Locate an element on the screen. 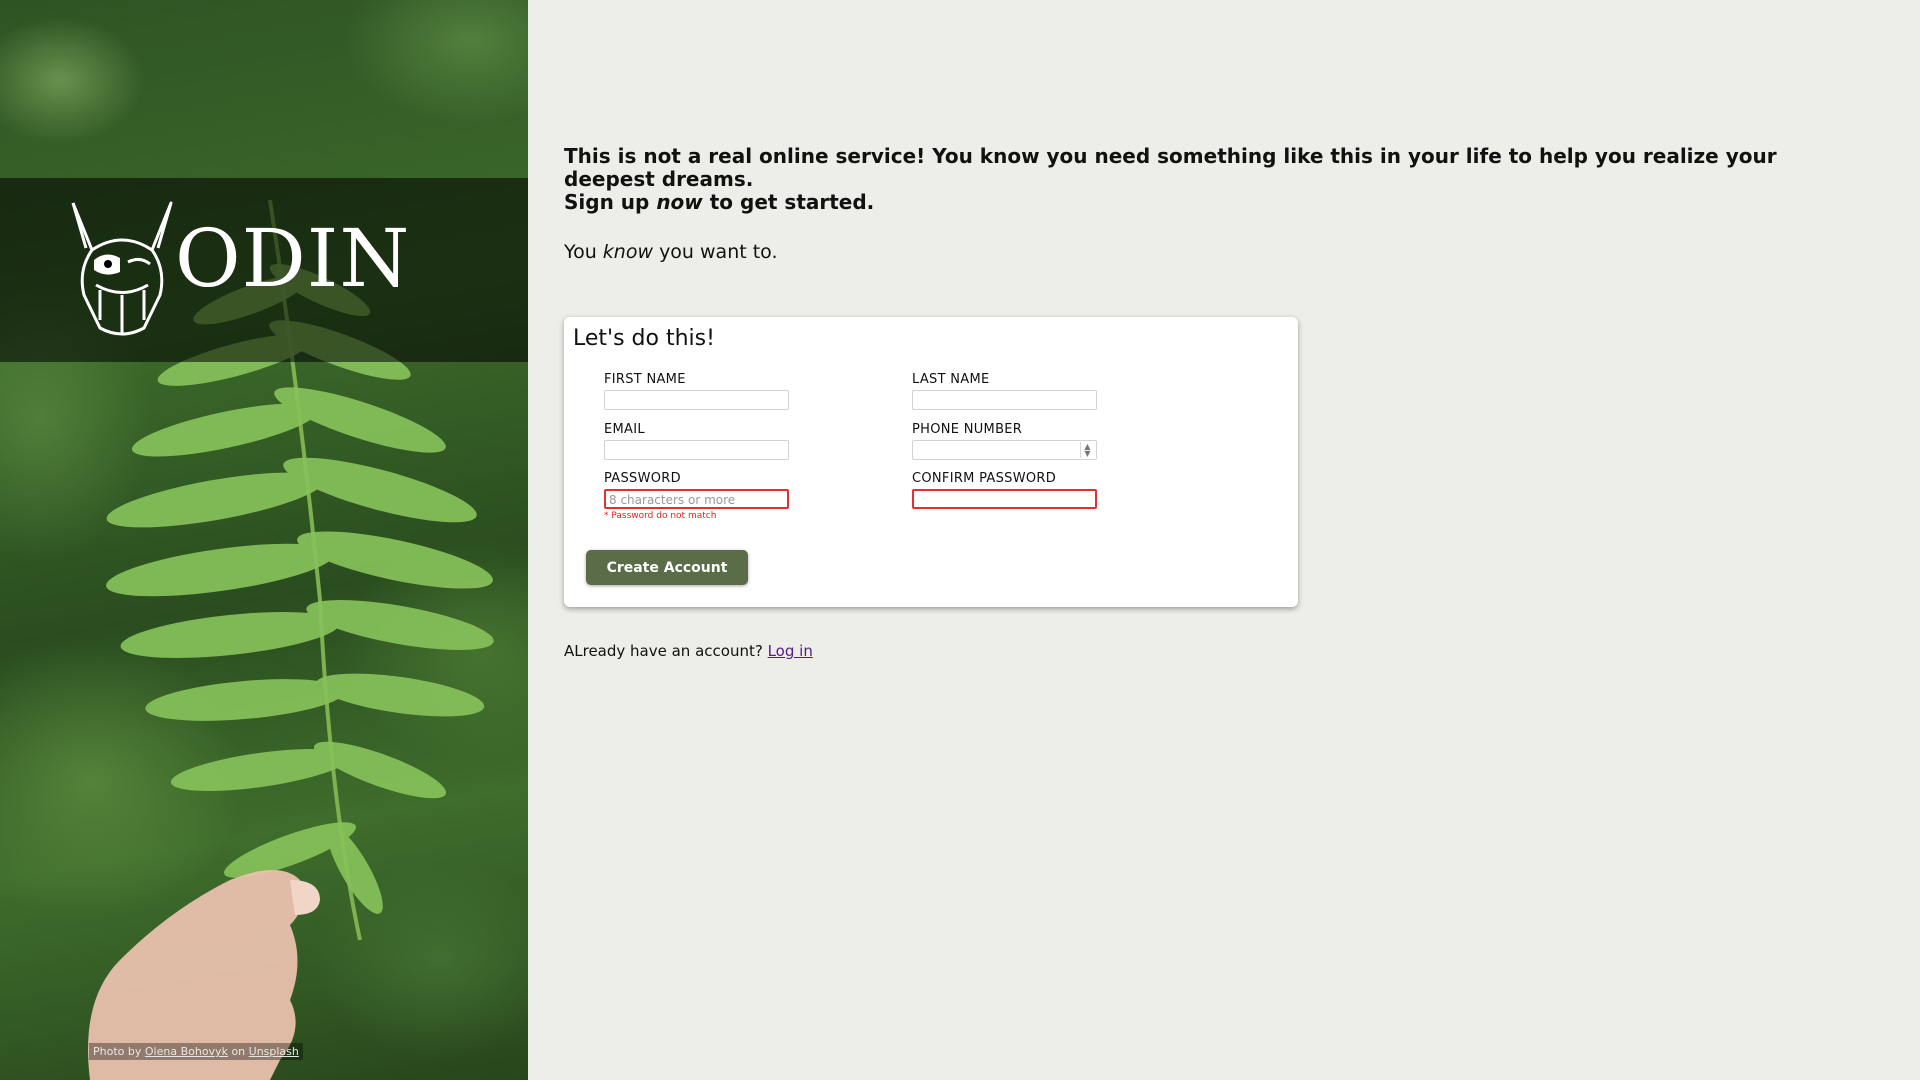 The height and width of the screenshot is (1080, 1920). photo-credit: Photo by Olena Bohovyk on Unsplash is located at coordinates (196, 1051).